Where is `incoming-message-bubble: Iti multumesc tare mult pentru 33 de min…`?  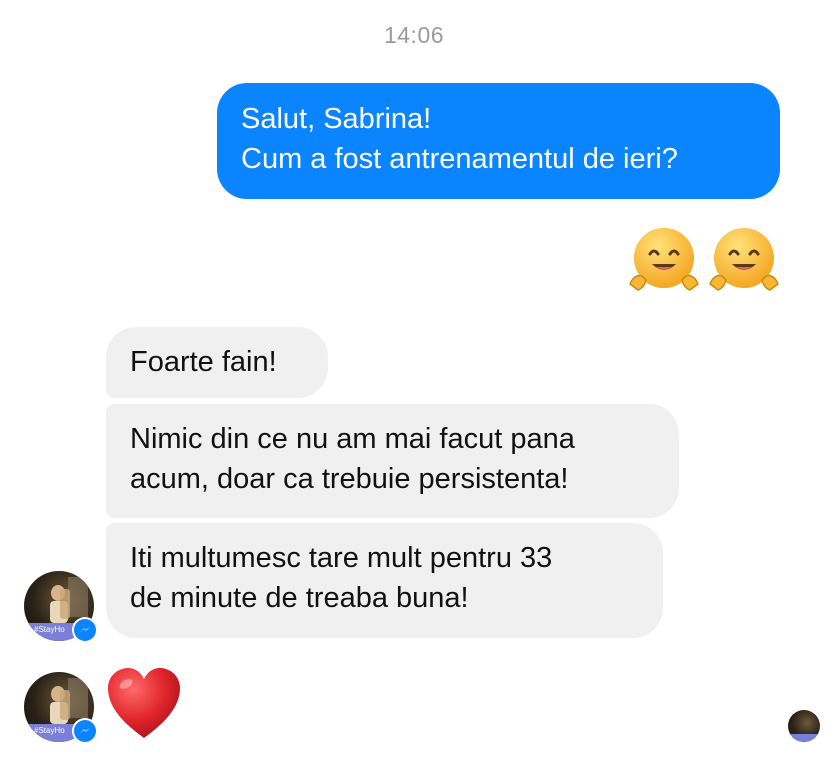
incoming-message-bubble: Iti multumesc tare mult pentru 33 de min… is located at coordinates (384, 580).